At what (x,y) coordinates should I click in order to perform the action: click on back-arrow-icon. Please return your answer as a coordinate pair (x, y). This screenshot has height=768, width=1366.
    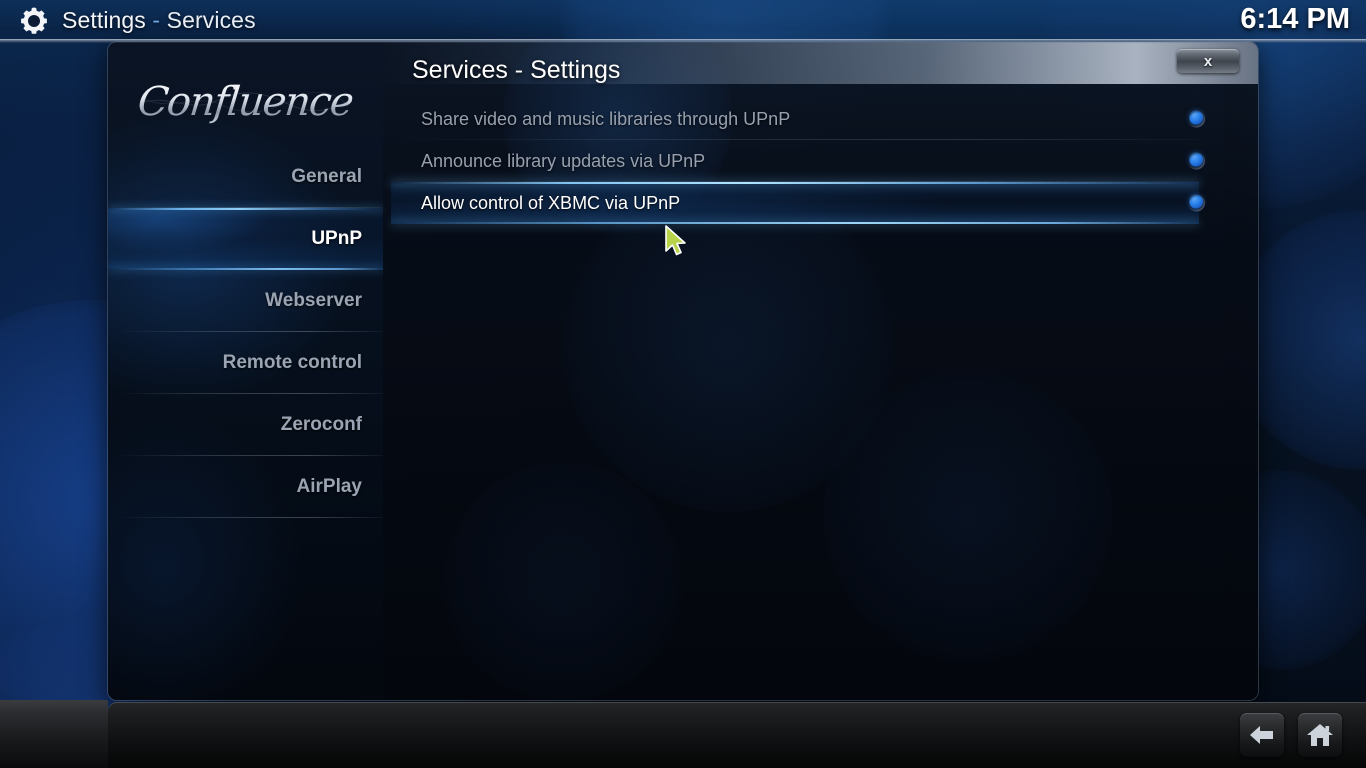
    Looking at the image, I should click on (1261, 735).